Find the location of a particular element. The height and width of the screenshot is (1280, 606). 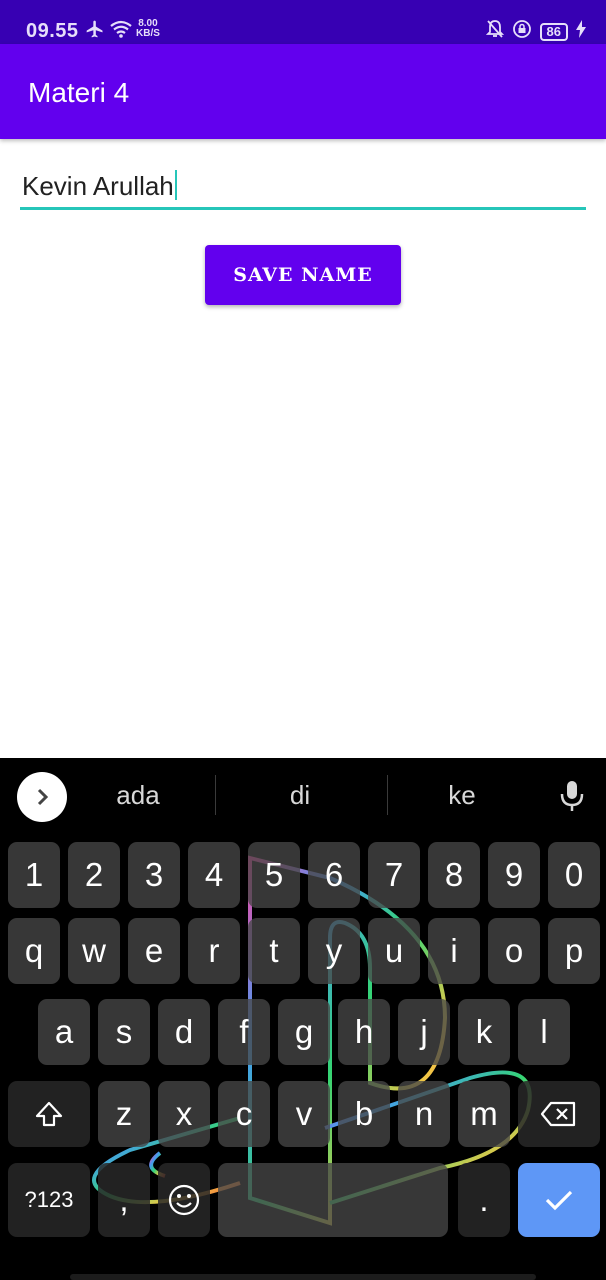

key-4: 4 is located at coordinates (214, 875).